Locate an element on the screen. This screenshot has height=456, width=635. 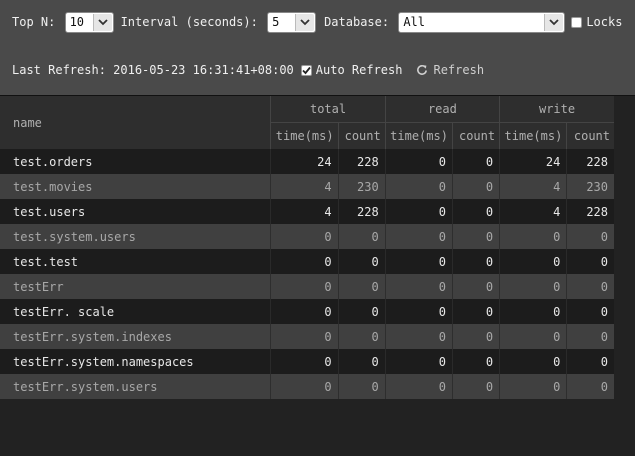
checkmark-icon is located at coordinates (306, 70).